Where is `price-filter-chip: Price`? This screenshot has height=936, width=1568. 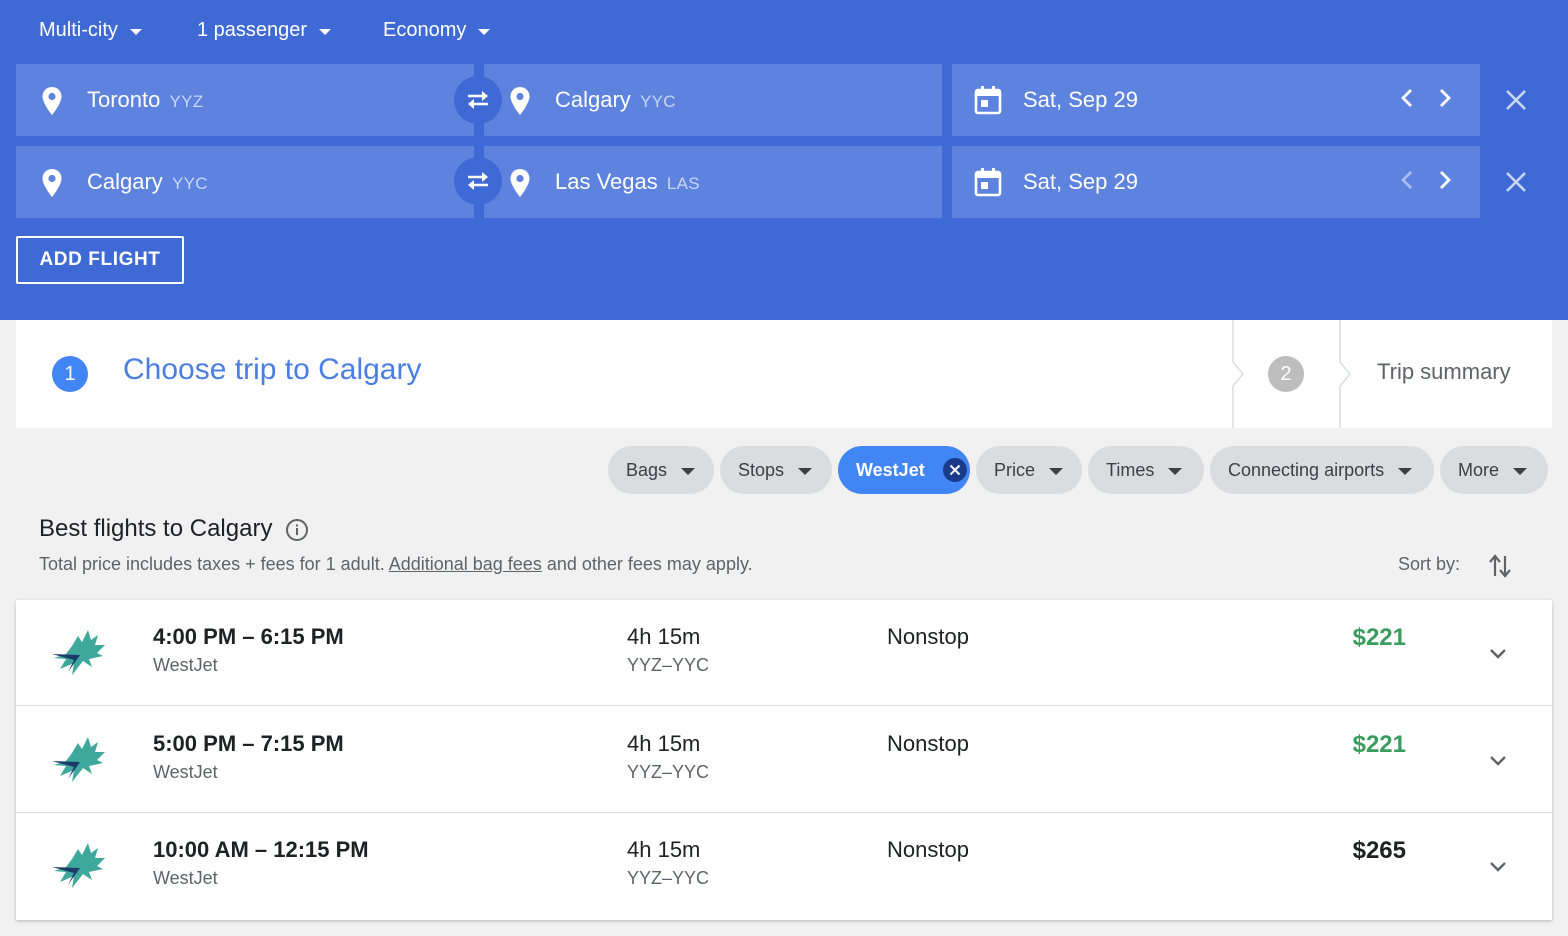
price-filter-chip: Price is located at coordinates (1029, 470).